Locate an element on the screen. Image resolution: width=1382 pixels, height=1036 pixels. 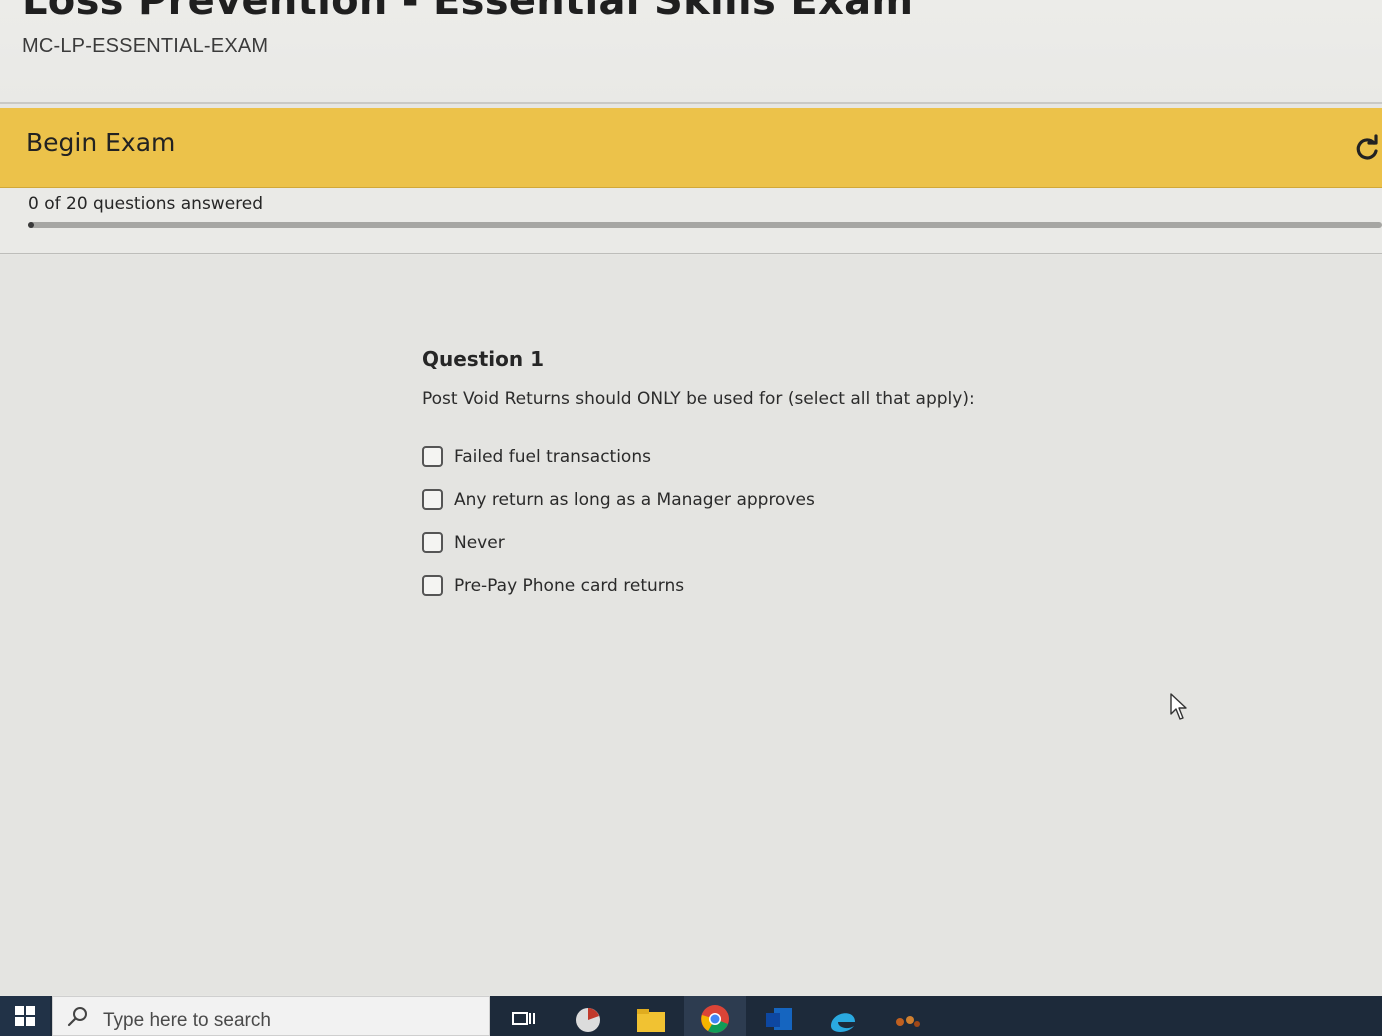
search-icon is located at coordinates (78, 1017).